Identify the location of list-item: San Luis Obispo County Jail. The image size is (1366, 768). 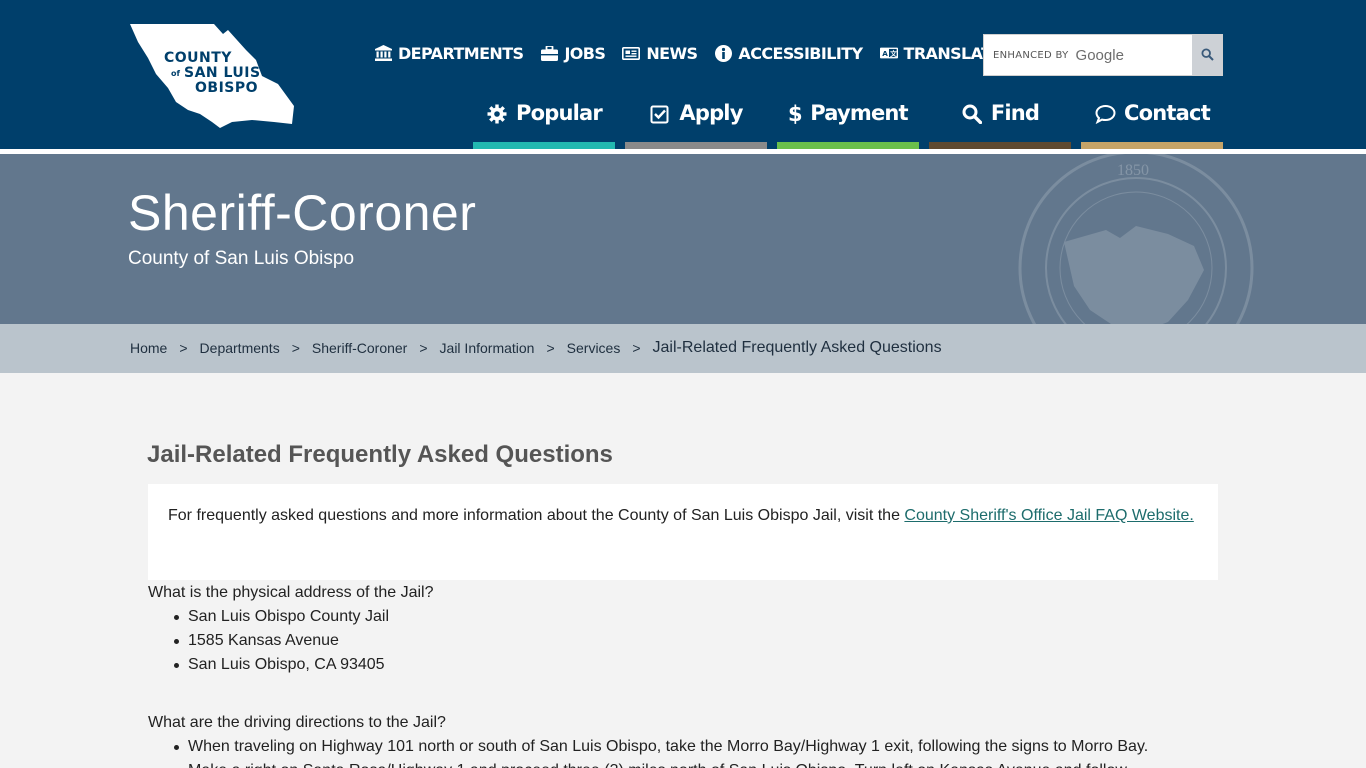
(281, 617).